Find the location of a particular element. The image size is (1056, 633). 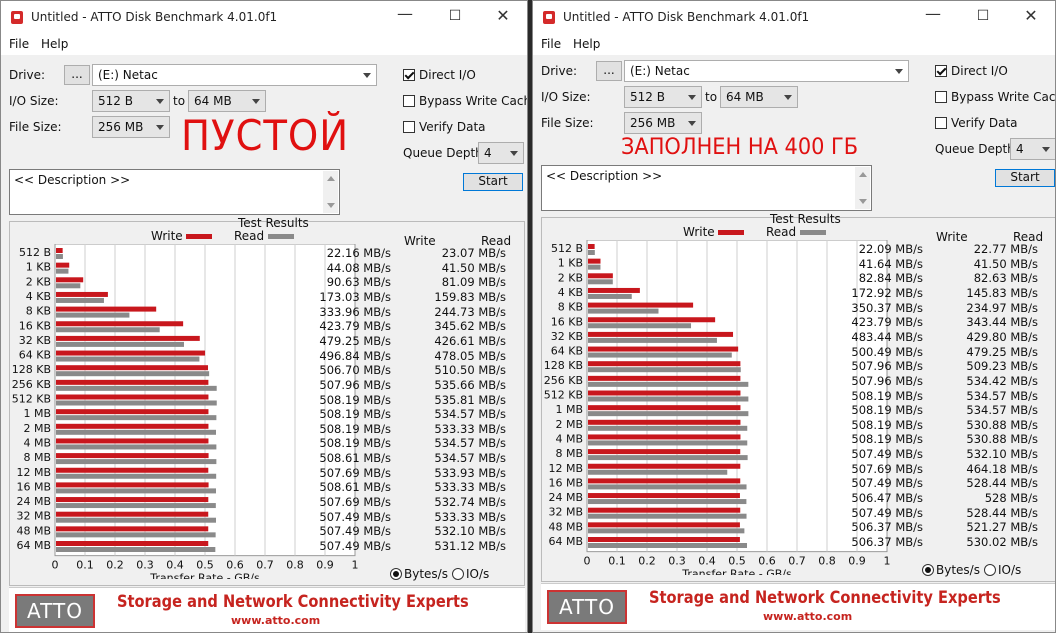

size-label: 16 MB is located at coordinates (33, 486).